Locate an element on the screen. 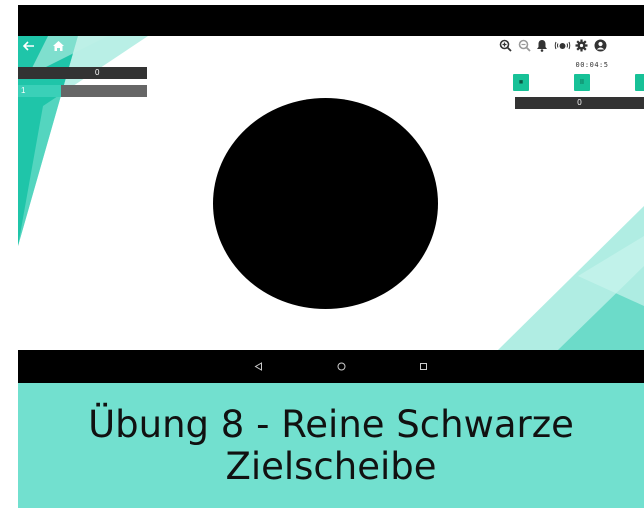 The image size is (644, 508). arrow-left-icon is located at coordinates (28, 46).